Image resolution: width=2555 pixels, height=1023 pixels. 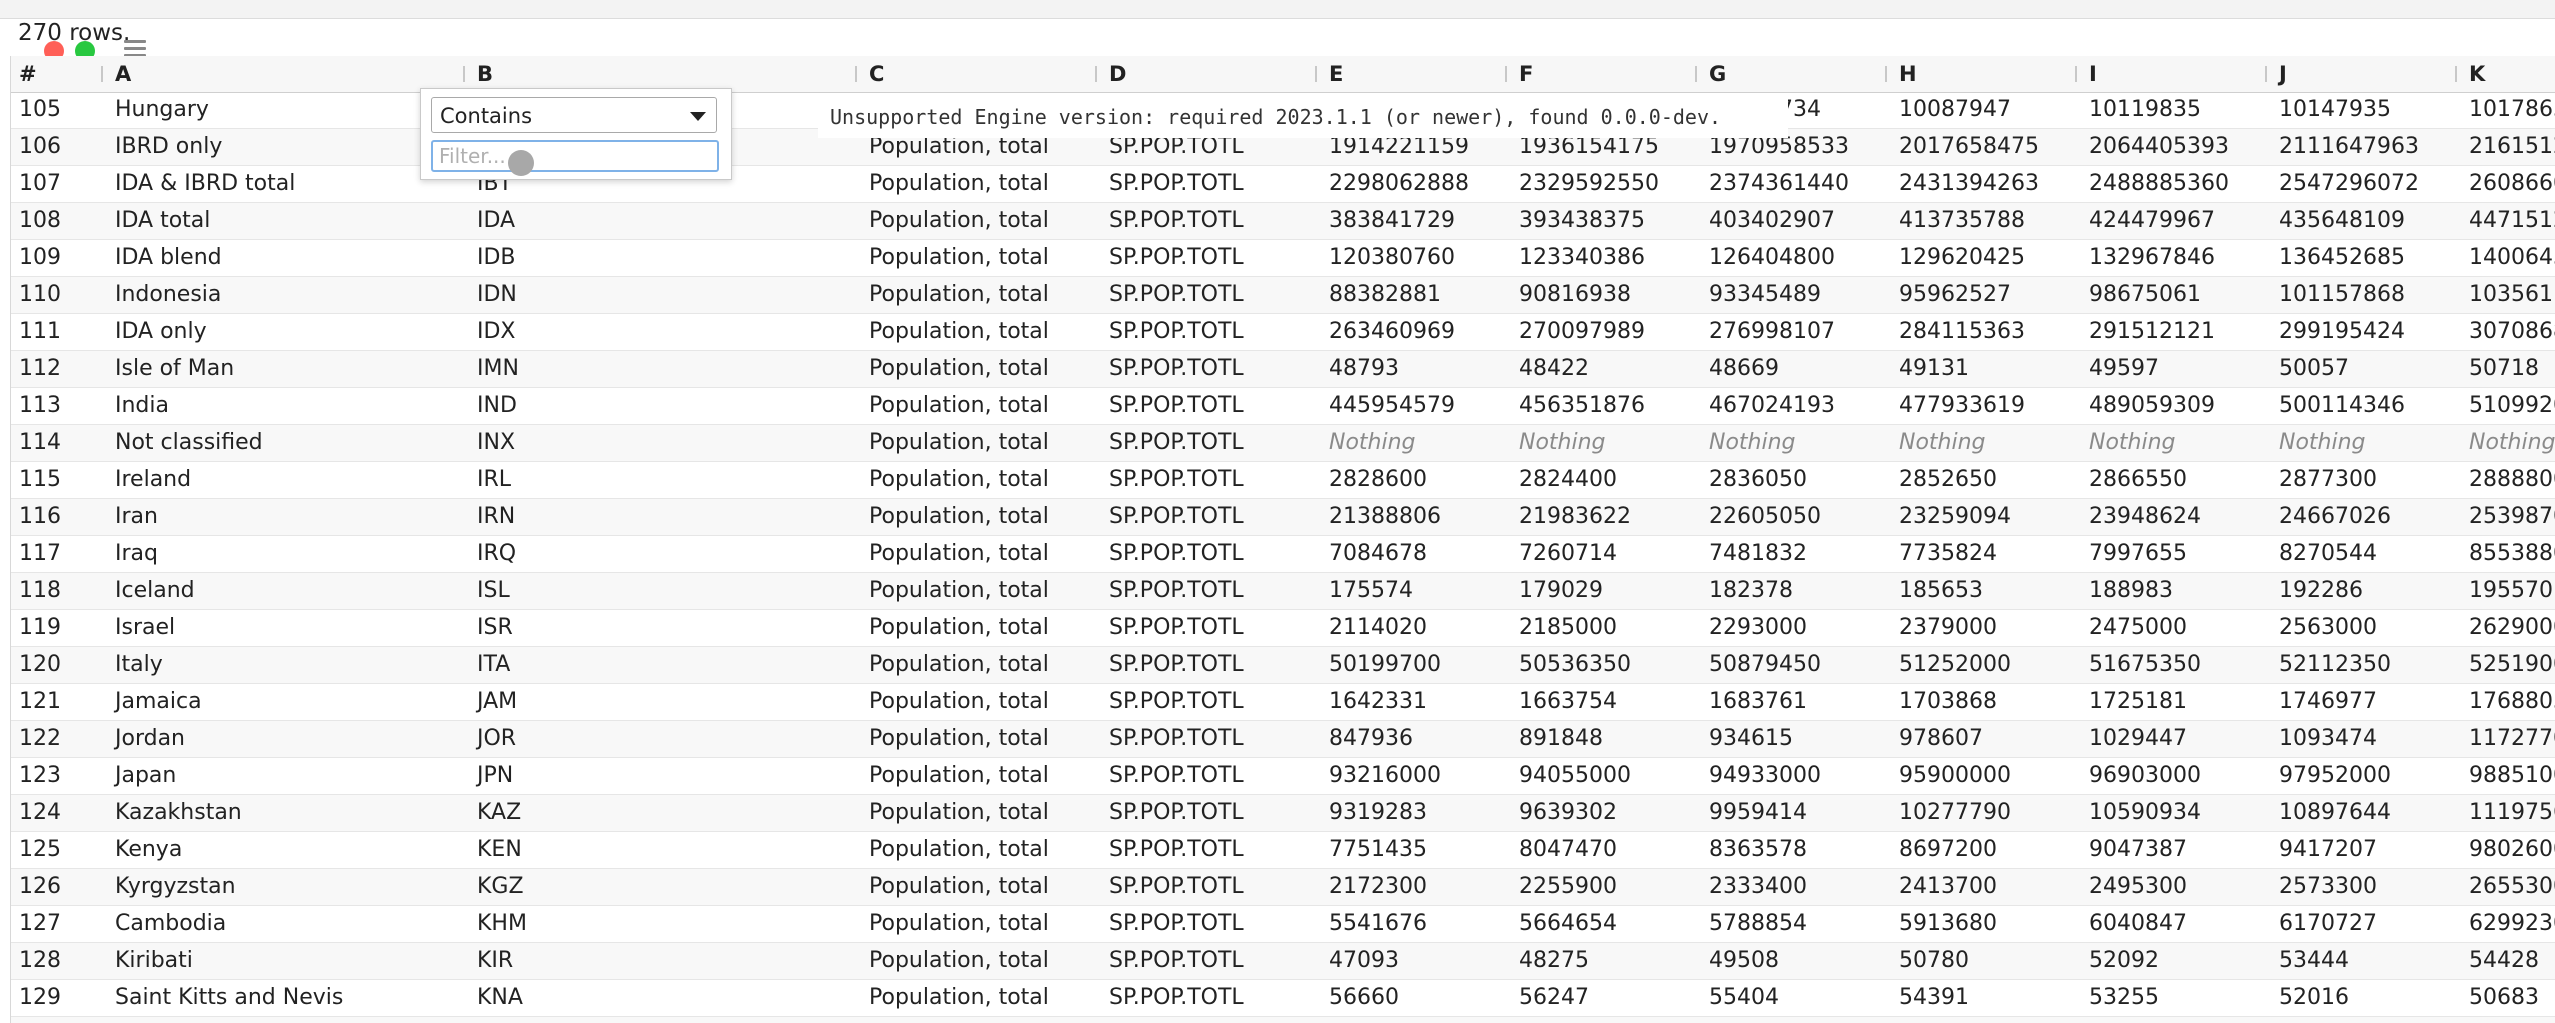 What do you see at coordinates (40, 627) in the screenshot?
I see `row-index-cell: 119` at bounding box center [40, 627].